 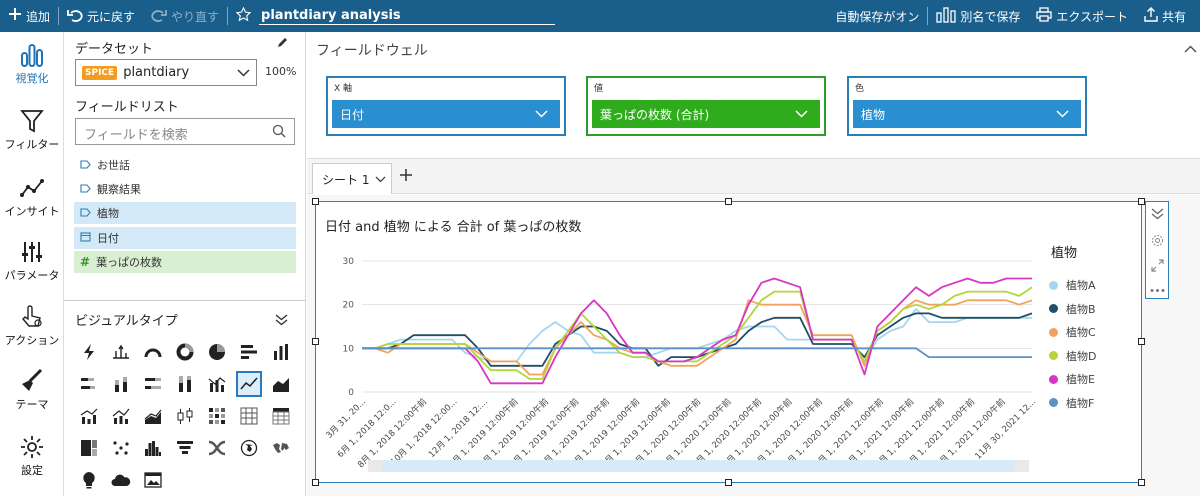 I want to click on custom-visual-icon, so click(x=153, y=480).